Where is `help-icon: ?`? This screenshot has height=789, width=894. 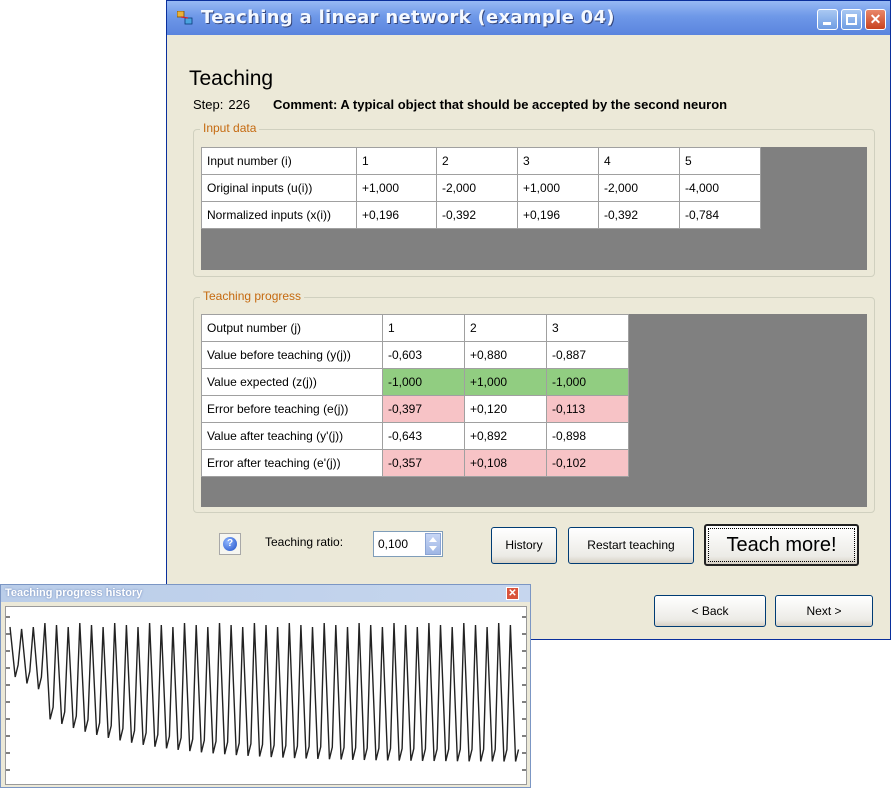 help-icon: ? is located at coordinates (230, 544).